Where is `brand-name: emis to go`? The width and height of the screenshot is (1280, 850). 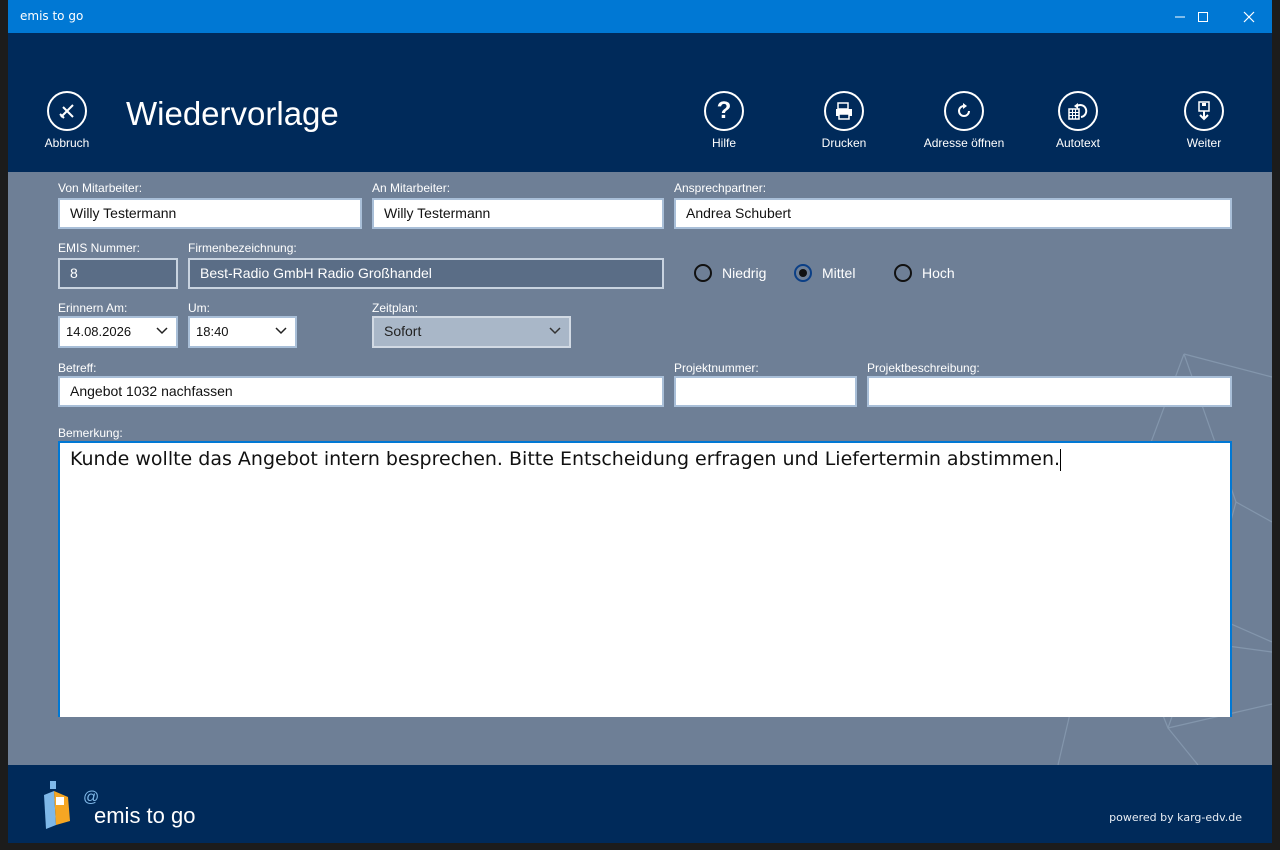 brand-name: emis to go is located at coordinates (145, 815).